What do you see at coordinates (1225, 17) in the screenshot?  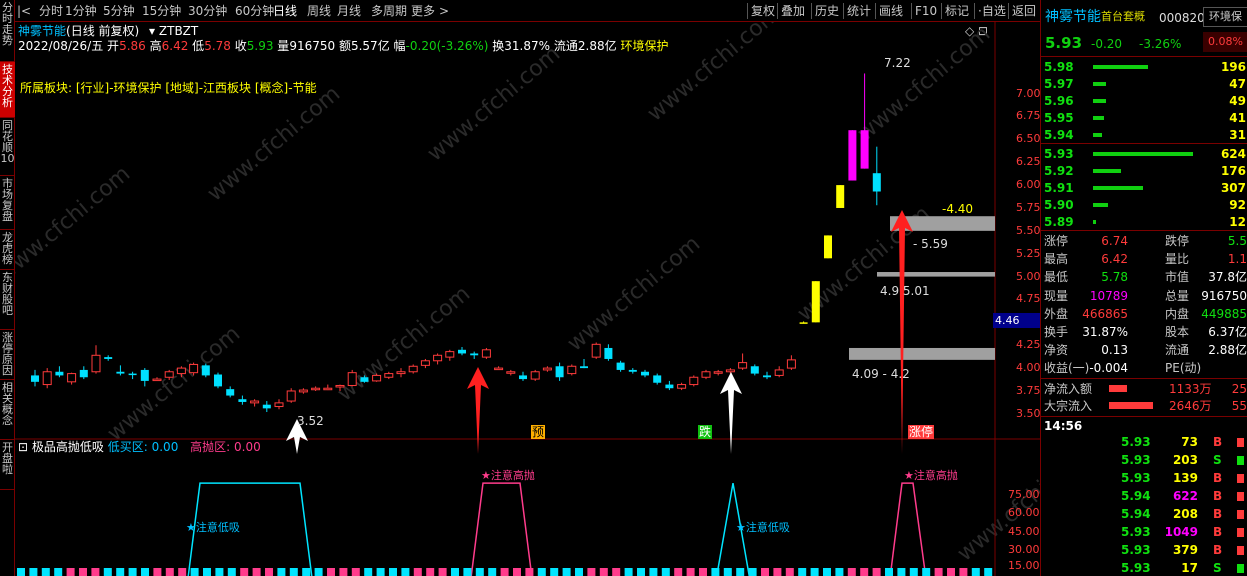 I see `quote-industry-tag: 环境保护` at bounding box center [1225, 17].